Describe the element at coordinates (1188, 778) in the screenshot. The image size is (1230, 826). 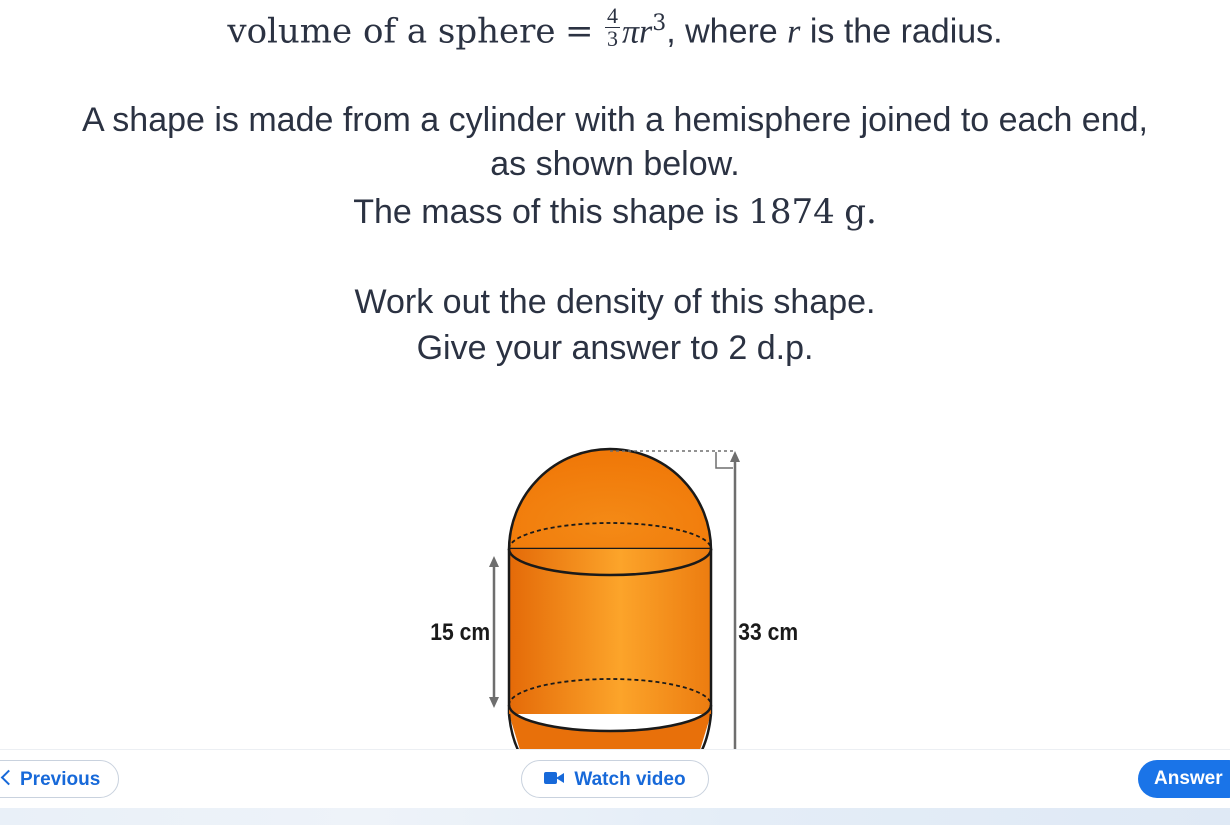
I see `answer-label: Answer` at that location.